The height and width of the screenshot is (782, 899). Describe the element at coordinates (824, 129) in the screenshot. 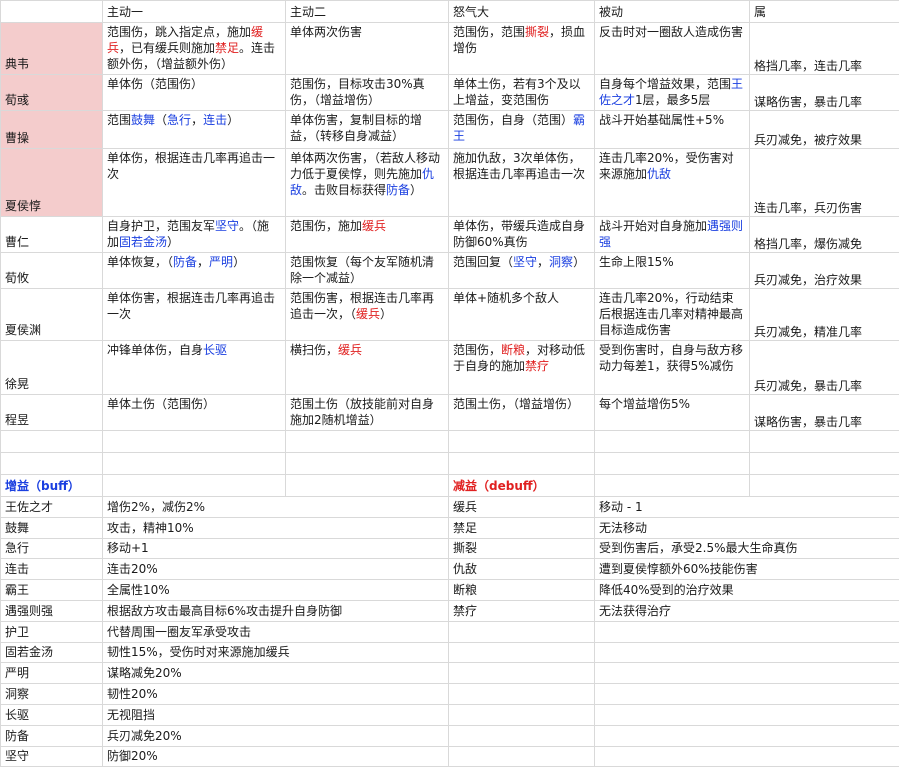

I see `attribute-cell: 兵刃减免，被疗效果` at that location.